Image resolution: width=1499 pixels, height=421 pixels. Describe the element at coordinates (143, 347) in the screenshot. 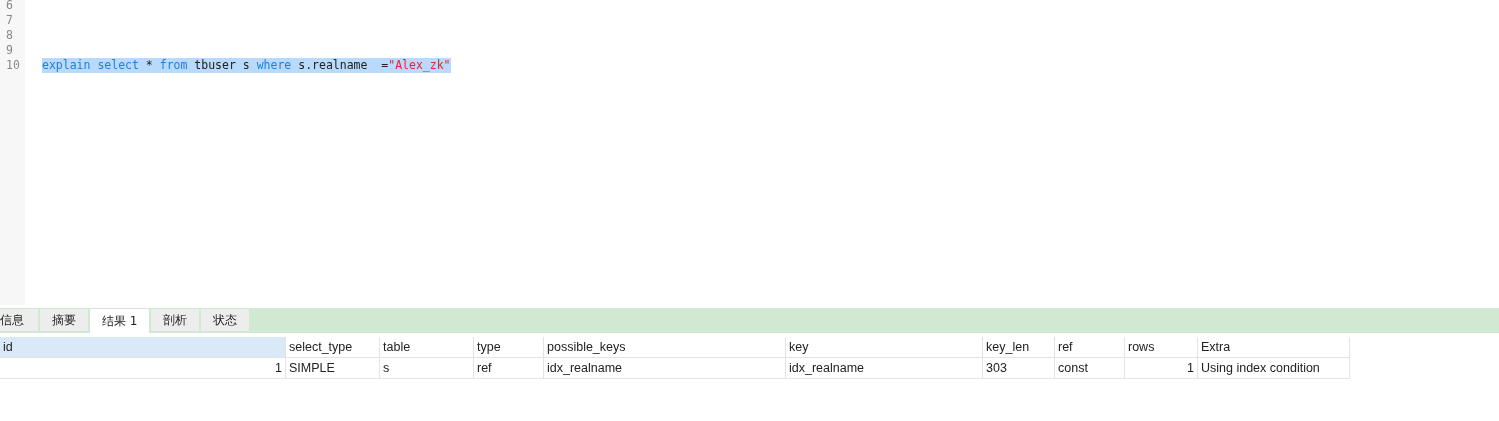

I see `column-header: id` at that location.